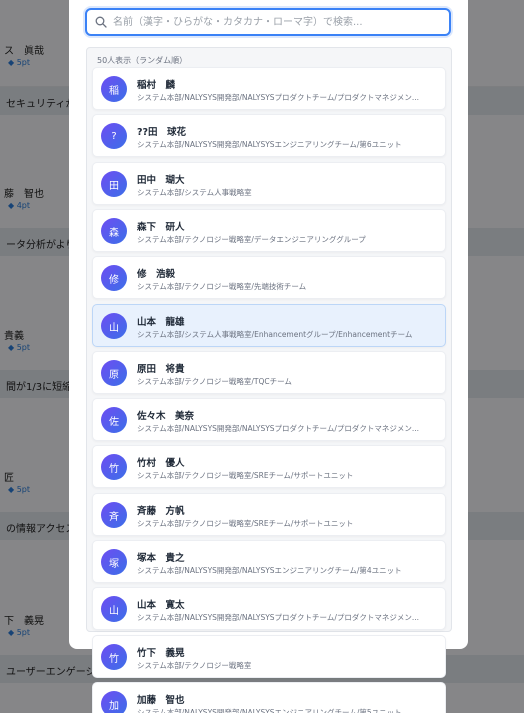 The width and height of the screenshot is (524, 713). What do you see at coordinates (142, 60) in the screenshot?
I see `result-count-label: 50人表示（ランダム順）` at bounding box center [142, 60].